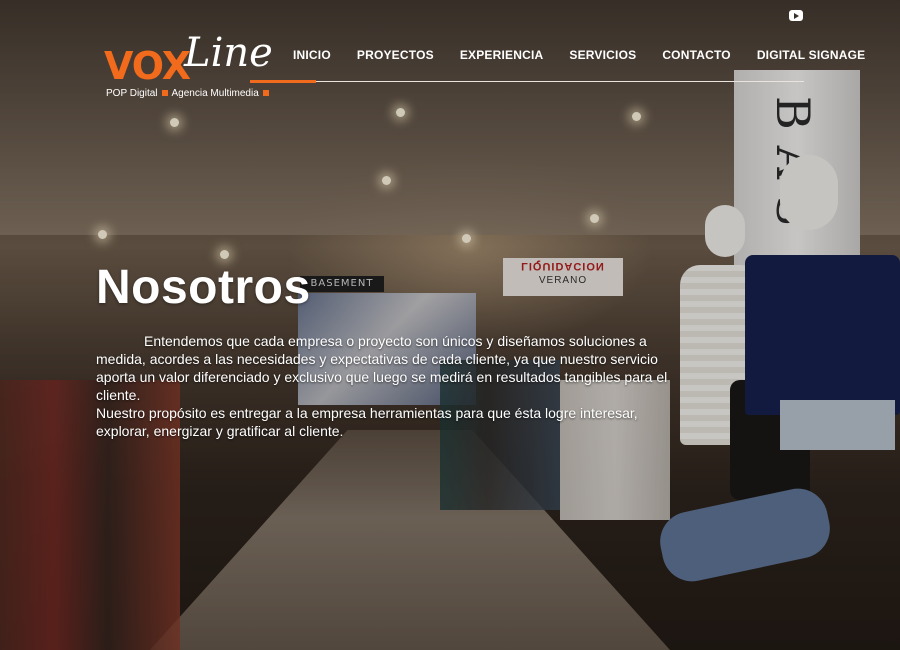 The height and width of the screenshot is (650, 900). Describe the element at coordinates (228, 53) in the screenshot. I see `logo-line: Line` at that location.